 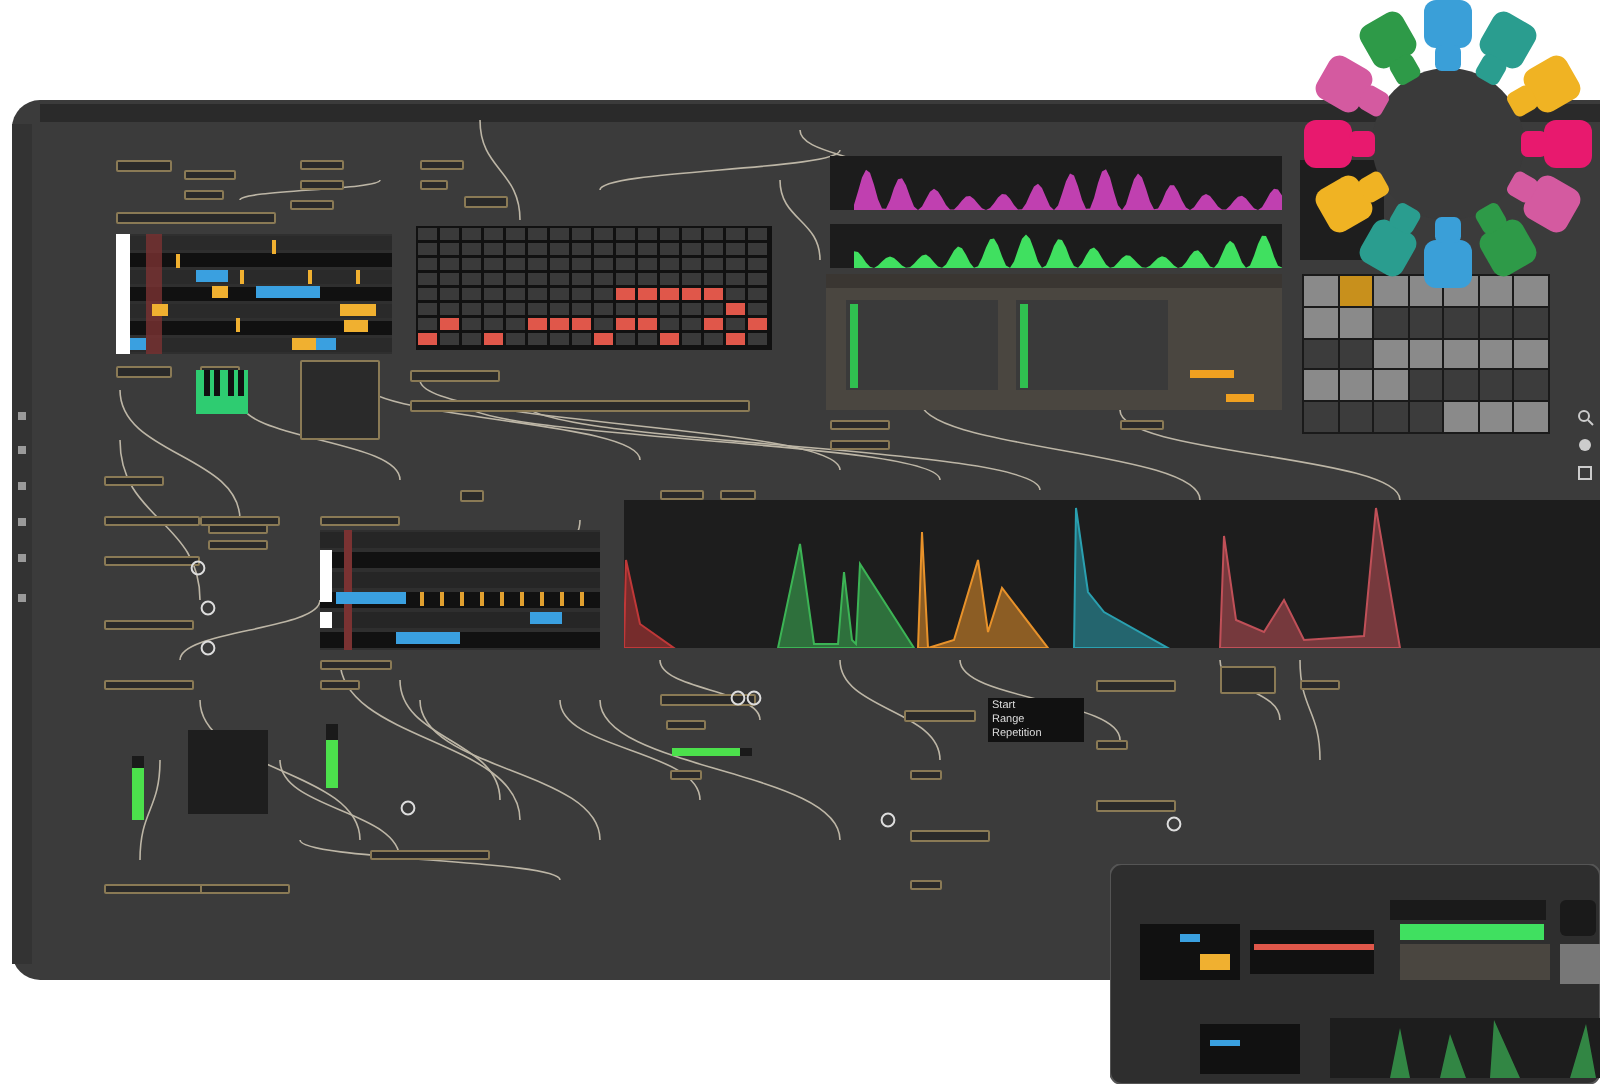 What do you see at coordinates (1585, 445) in the screenshot?
I see `circle-icon` at bounding box center [1585, 445].